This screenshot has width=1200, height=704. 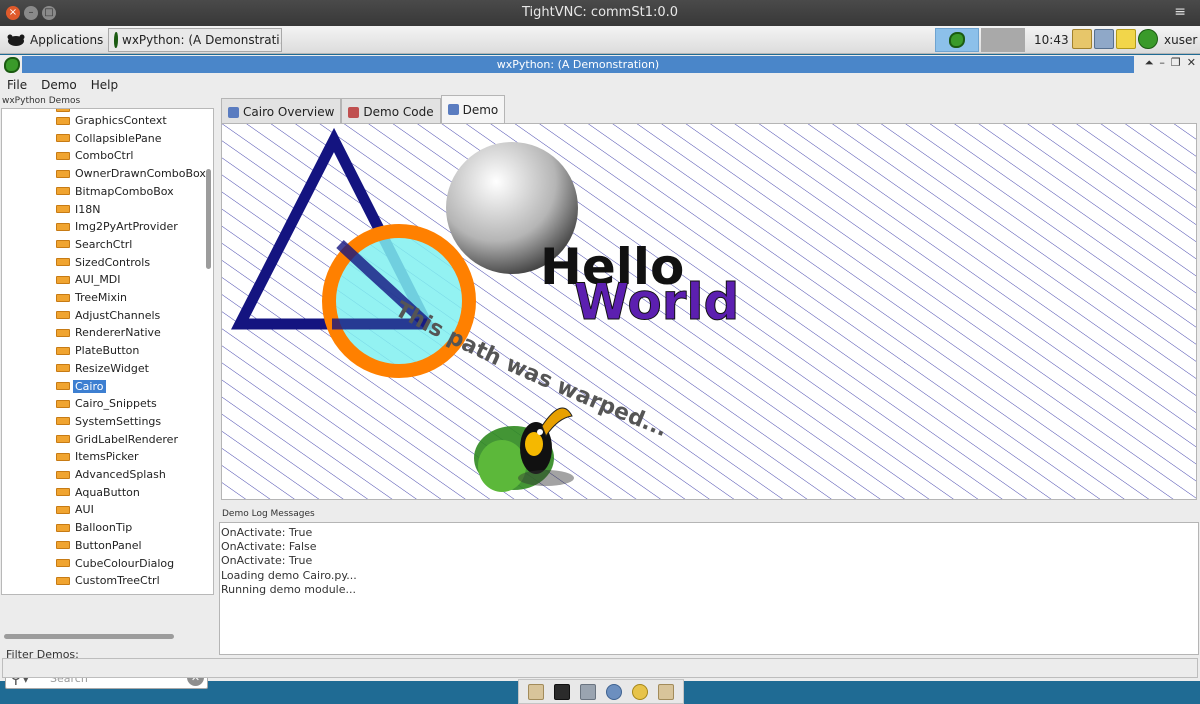 I want to click on tree-item: BalloonTip, so click(x=95, y=527).